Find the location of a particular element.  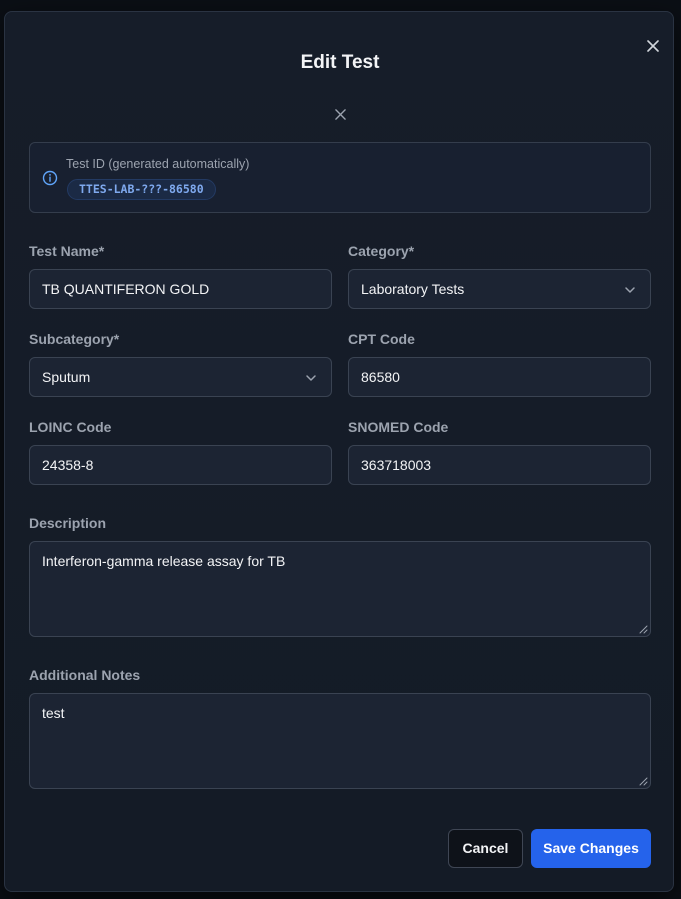

cancel-button: Cancel is located at coordinates (485, 848).